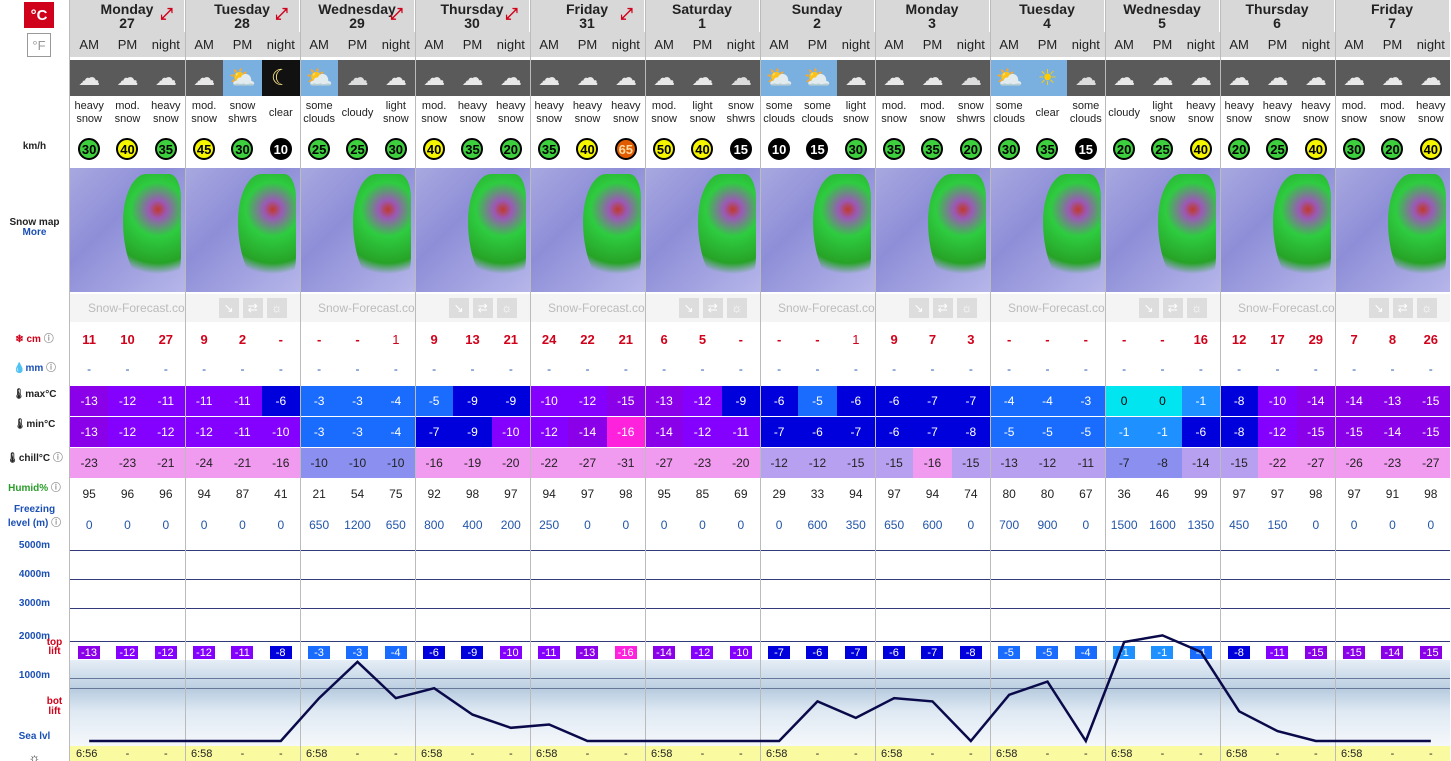 This screenshot has width=1451, height=761. Describe the element at coordinates (89, 432) in the screenshot. I see `min-temp-cell: -13` at that location.